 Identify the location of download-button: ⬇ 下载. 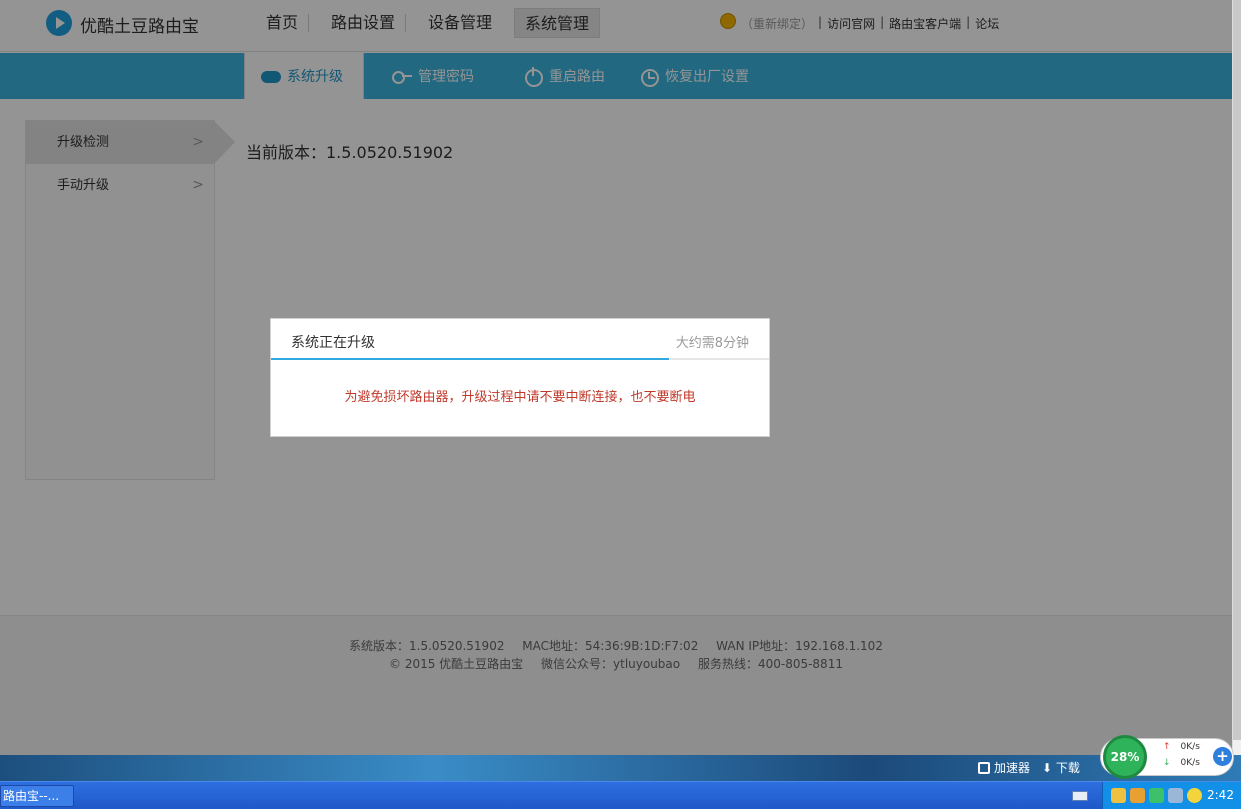
(1061, 767).